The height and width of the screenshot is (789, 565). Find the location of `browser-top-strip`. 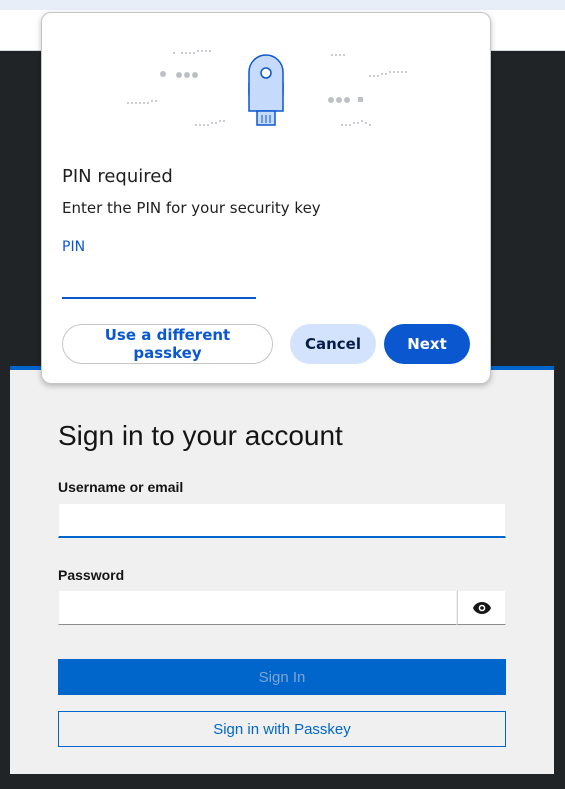

browser-top-strip is located at coordinates (282, 5).